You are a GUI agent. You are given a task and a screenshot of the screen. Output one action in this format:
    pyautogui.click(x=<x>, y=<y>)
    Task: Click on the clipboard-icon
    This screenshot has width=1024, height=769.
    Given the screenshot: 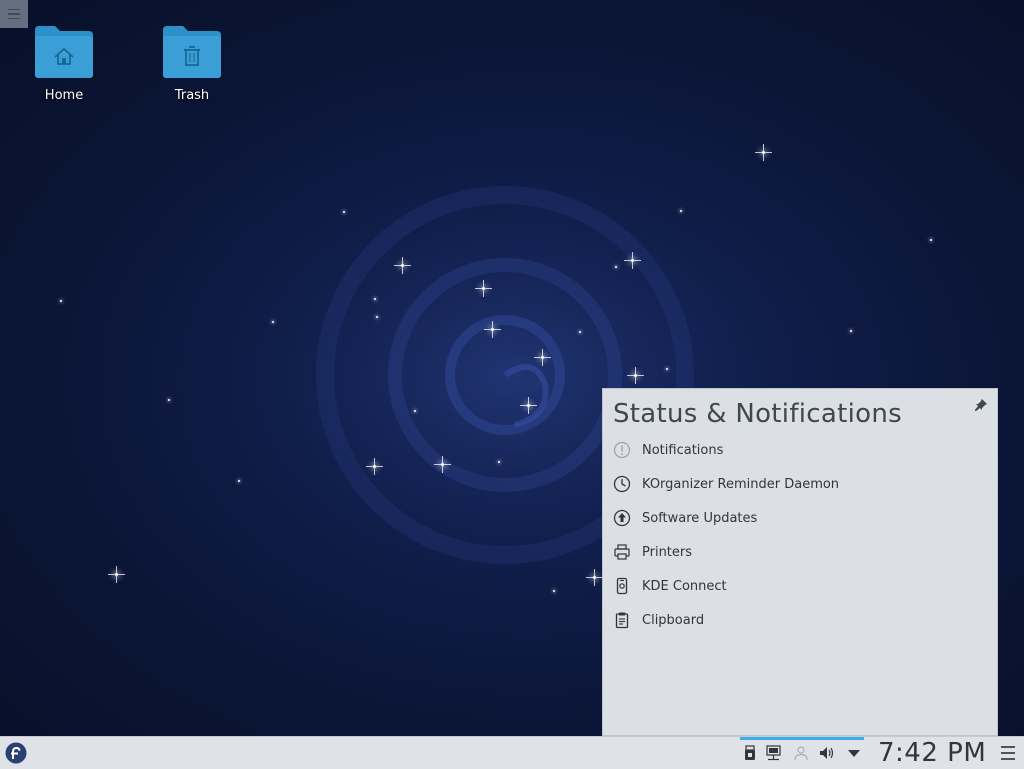 What is the action you would take?
    pyautogui.click(x=622, y=620)
    